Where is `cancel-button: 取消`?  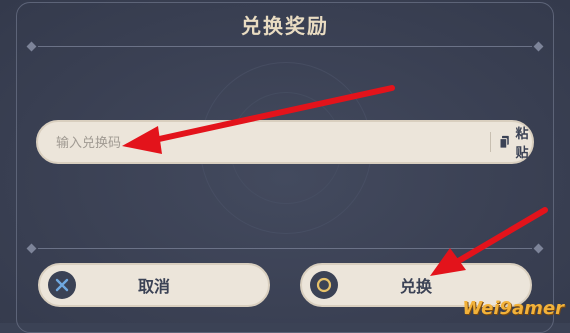
cancel-button: 取消 is located at coordinates (154, 285).